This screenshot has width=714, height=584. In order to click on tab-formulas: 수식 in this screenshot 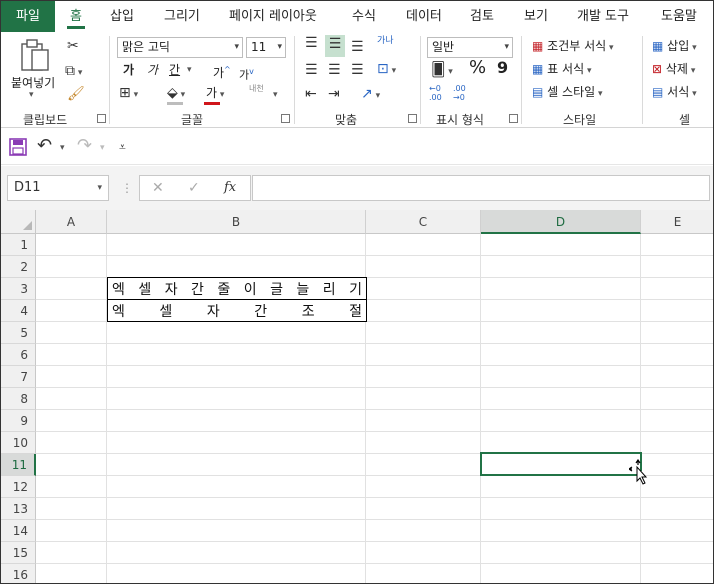, I will do `click(364, 16)`.